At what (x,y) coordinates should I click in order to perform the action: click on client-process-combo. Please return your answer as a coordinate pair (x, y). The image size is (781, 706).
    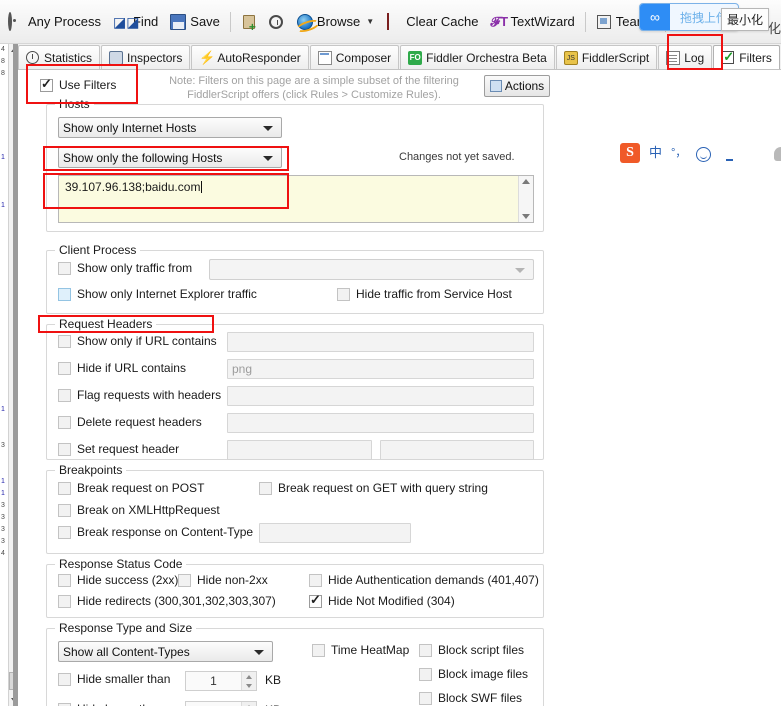
    Looking at the image, I should click on (371, 269).